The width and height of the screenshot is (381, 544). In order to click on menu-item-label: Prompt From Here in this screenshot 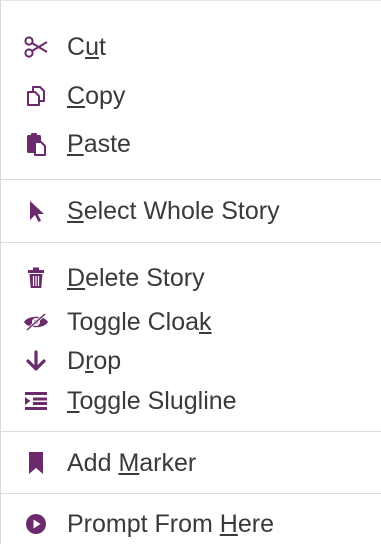, I will do `click(170, 524)`.